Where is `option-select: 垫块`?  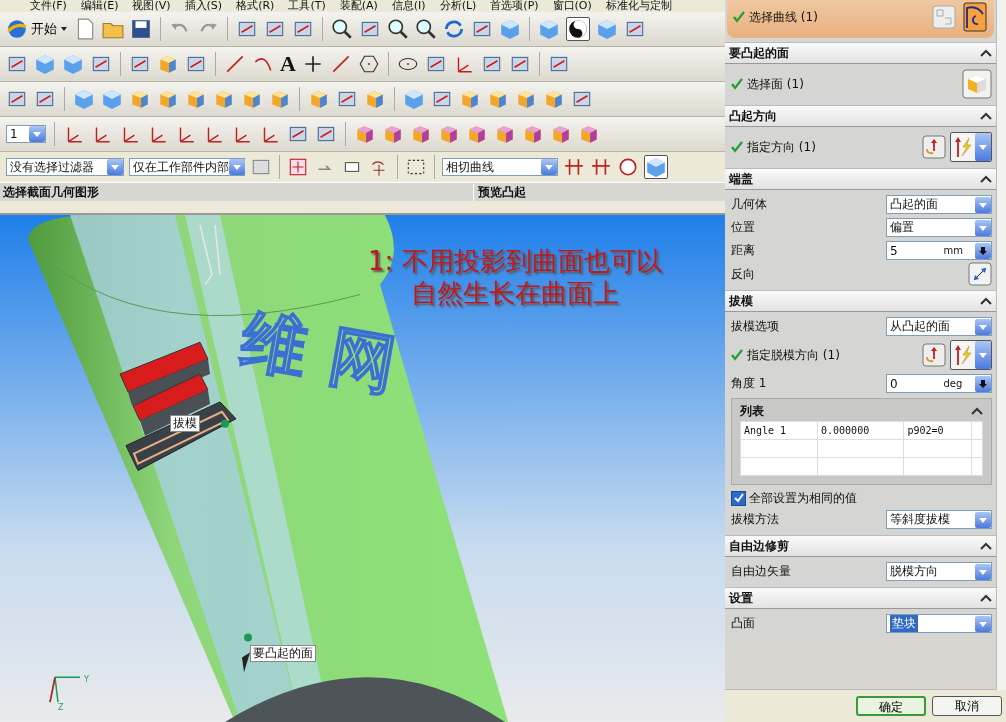
option-select: 垫块 is located at coordinates (939, 623).